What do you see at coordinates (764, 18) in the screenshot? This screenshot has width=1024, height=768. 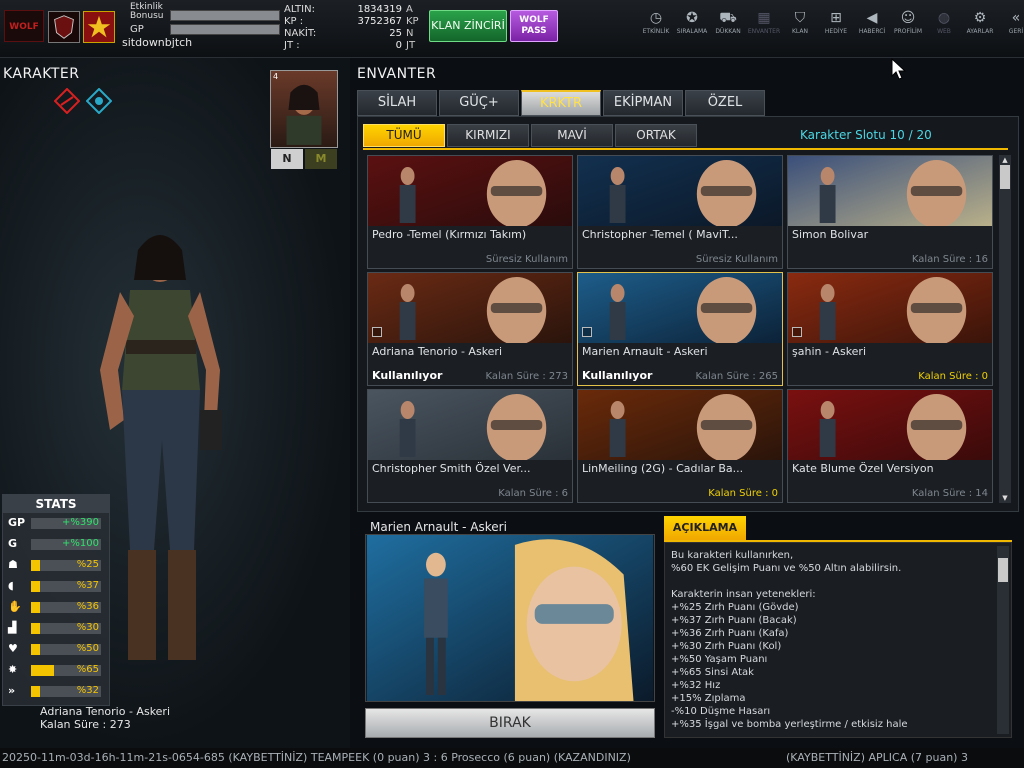 I see `inventory-icon: ▦` at bounding box center [764, 18].